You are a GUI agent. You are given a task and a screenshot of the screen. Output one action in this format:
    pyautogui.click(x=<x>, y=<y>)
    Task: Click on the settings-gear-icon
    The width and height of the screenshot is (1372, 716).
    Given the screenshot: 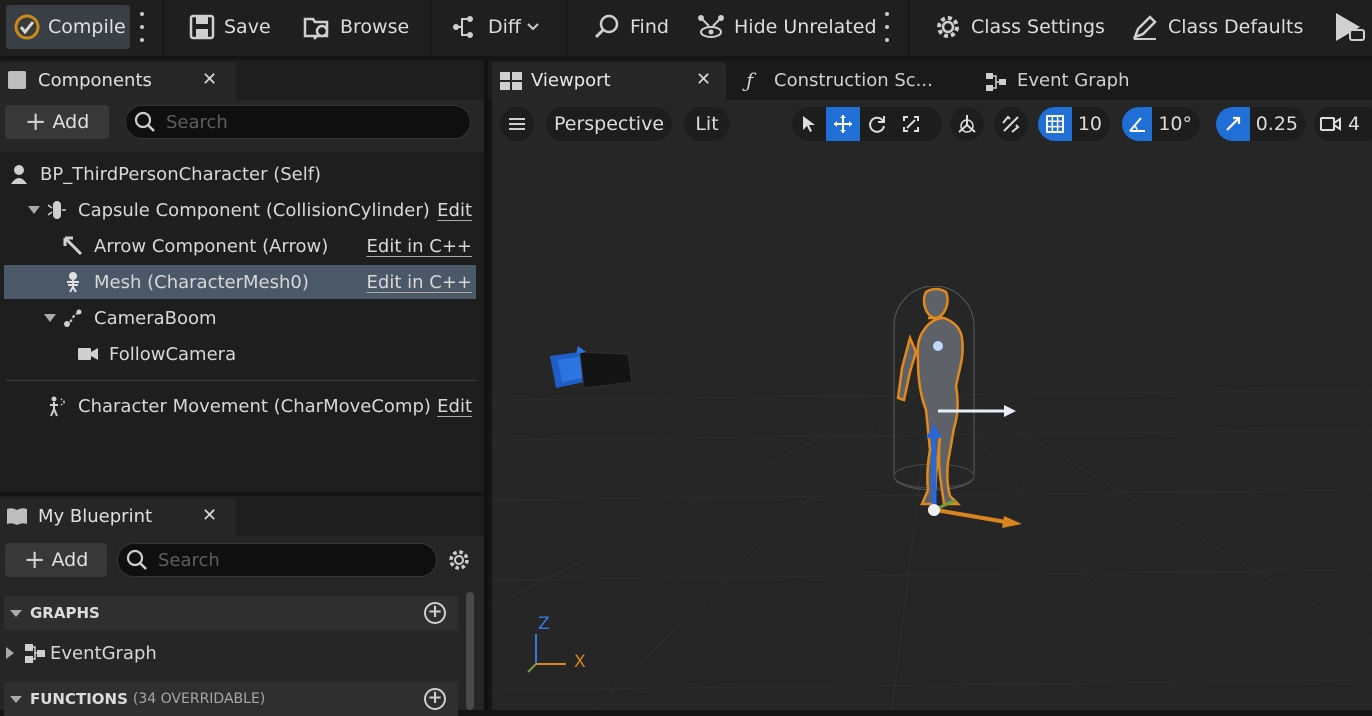 What is the action you would take?
    pyautogui.click(x=459, y=562)
    